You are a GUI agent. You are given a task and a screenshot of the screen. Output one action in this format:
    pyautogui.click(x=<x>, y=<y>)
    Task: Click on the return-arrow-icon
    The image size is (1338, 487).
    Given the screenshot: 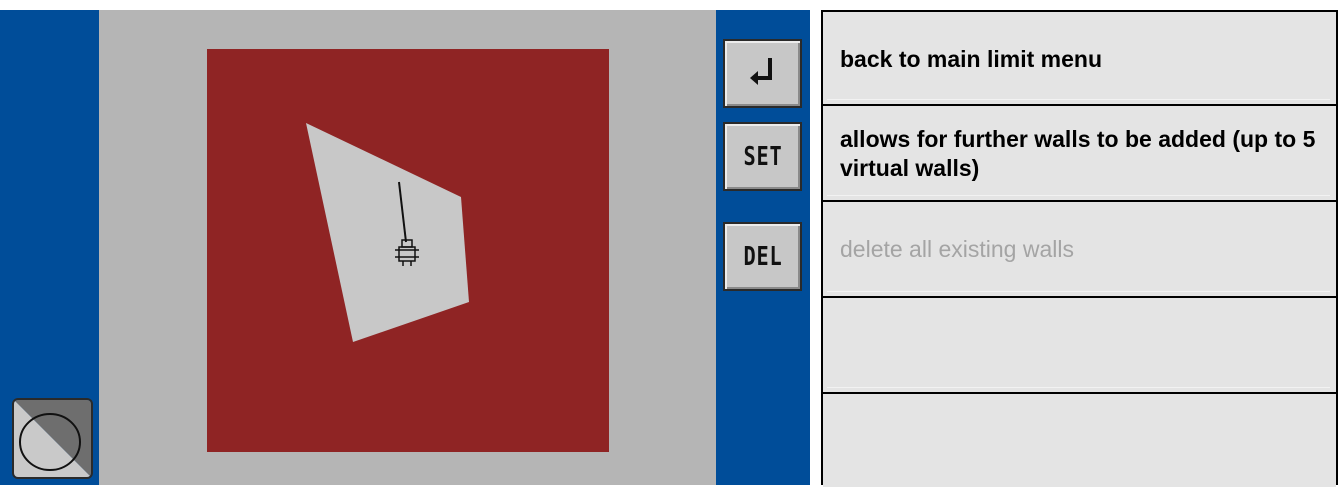 What is the action you would take?
    pyautogui.click(x=763, y=73)
    